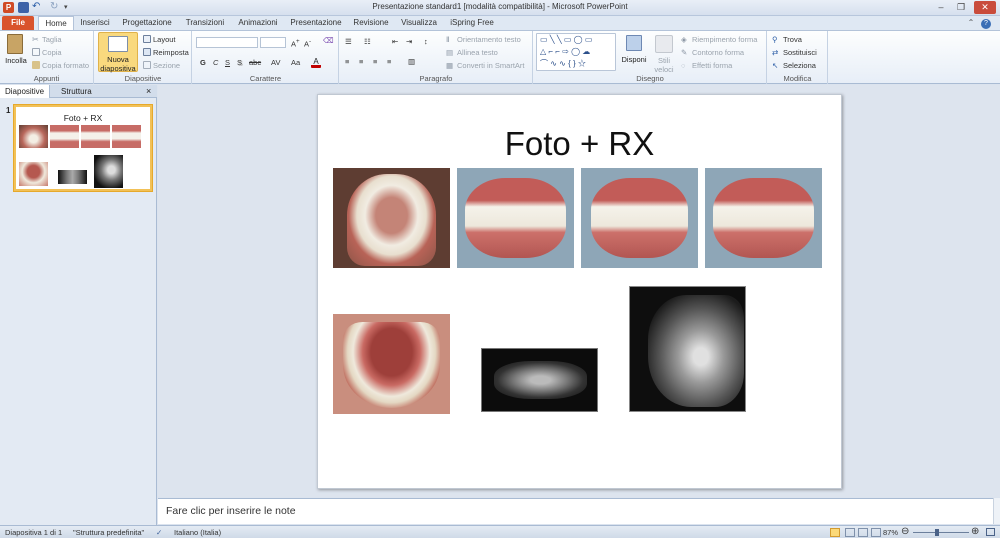 Image resolution: width=1000 pixels, height=538 pixels. What do you see at coordinates (76, 91) in the screenshot?
I see `tab-outline-pane: Struttura` at bounding box center [76, 91].